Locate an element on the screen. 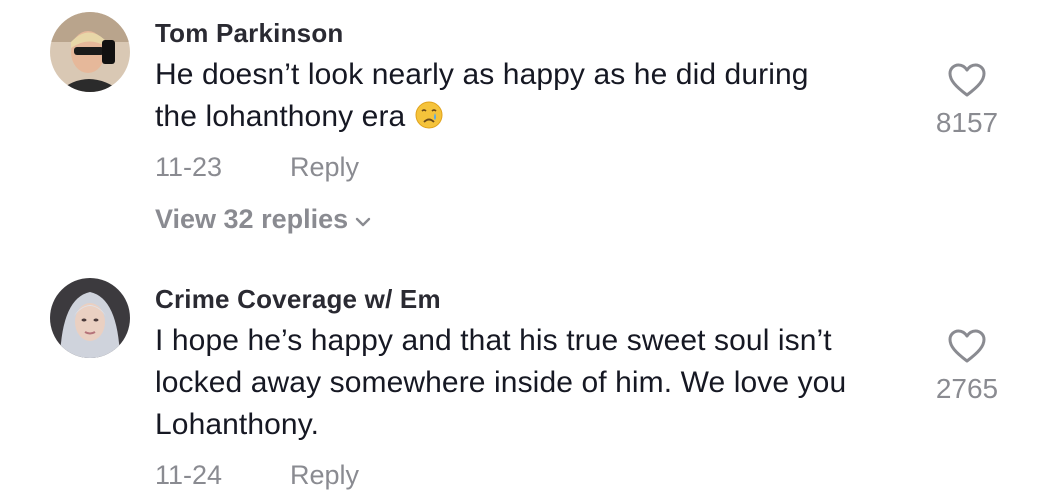 This screenshot has width=1058, height=504. view-replies-label: View 32 replies is located at coordinates (252, 219).